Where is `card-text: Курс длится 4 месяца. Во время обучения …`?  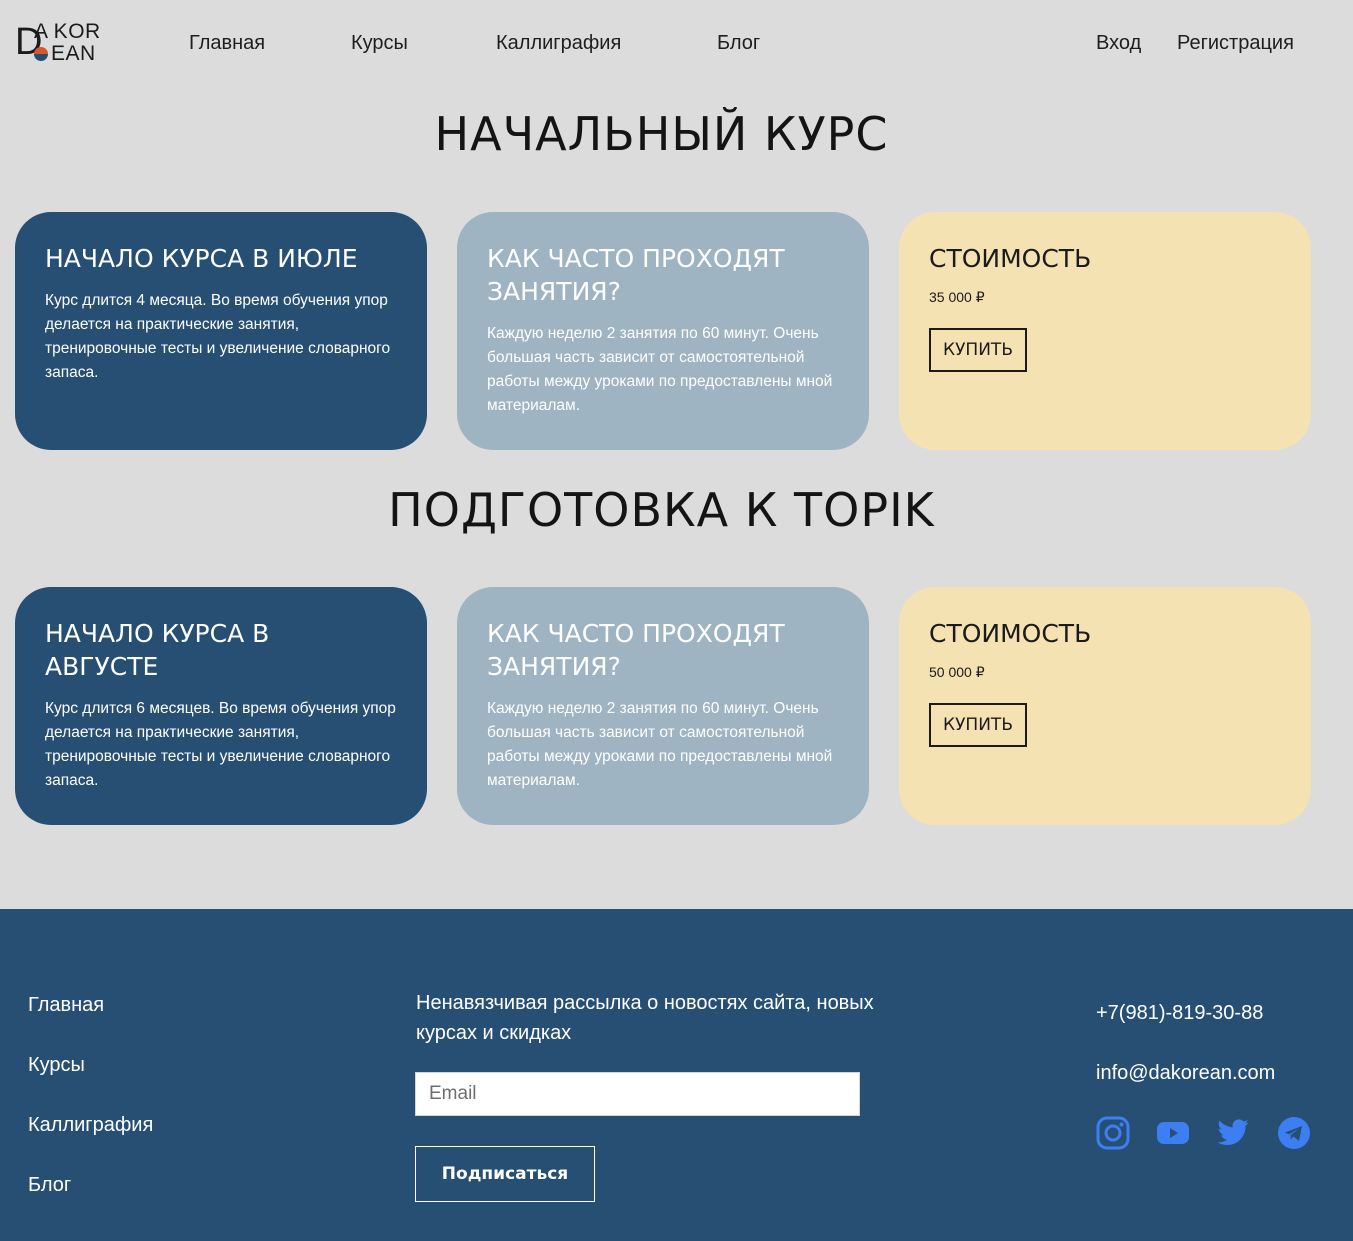 card-text: Курс длится 4 месяца. Во время обучения … is located at coordinates (218, 336).